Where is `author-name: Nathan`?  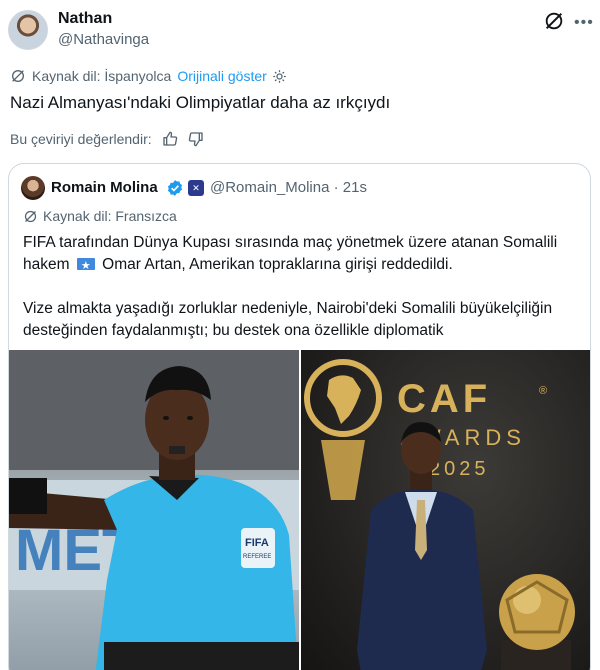 author-name: Nathan is located at coordinates (85, 19).